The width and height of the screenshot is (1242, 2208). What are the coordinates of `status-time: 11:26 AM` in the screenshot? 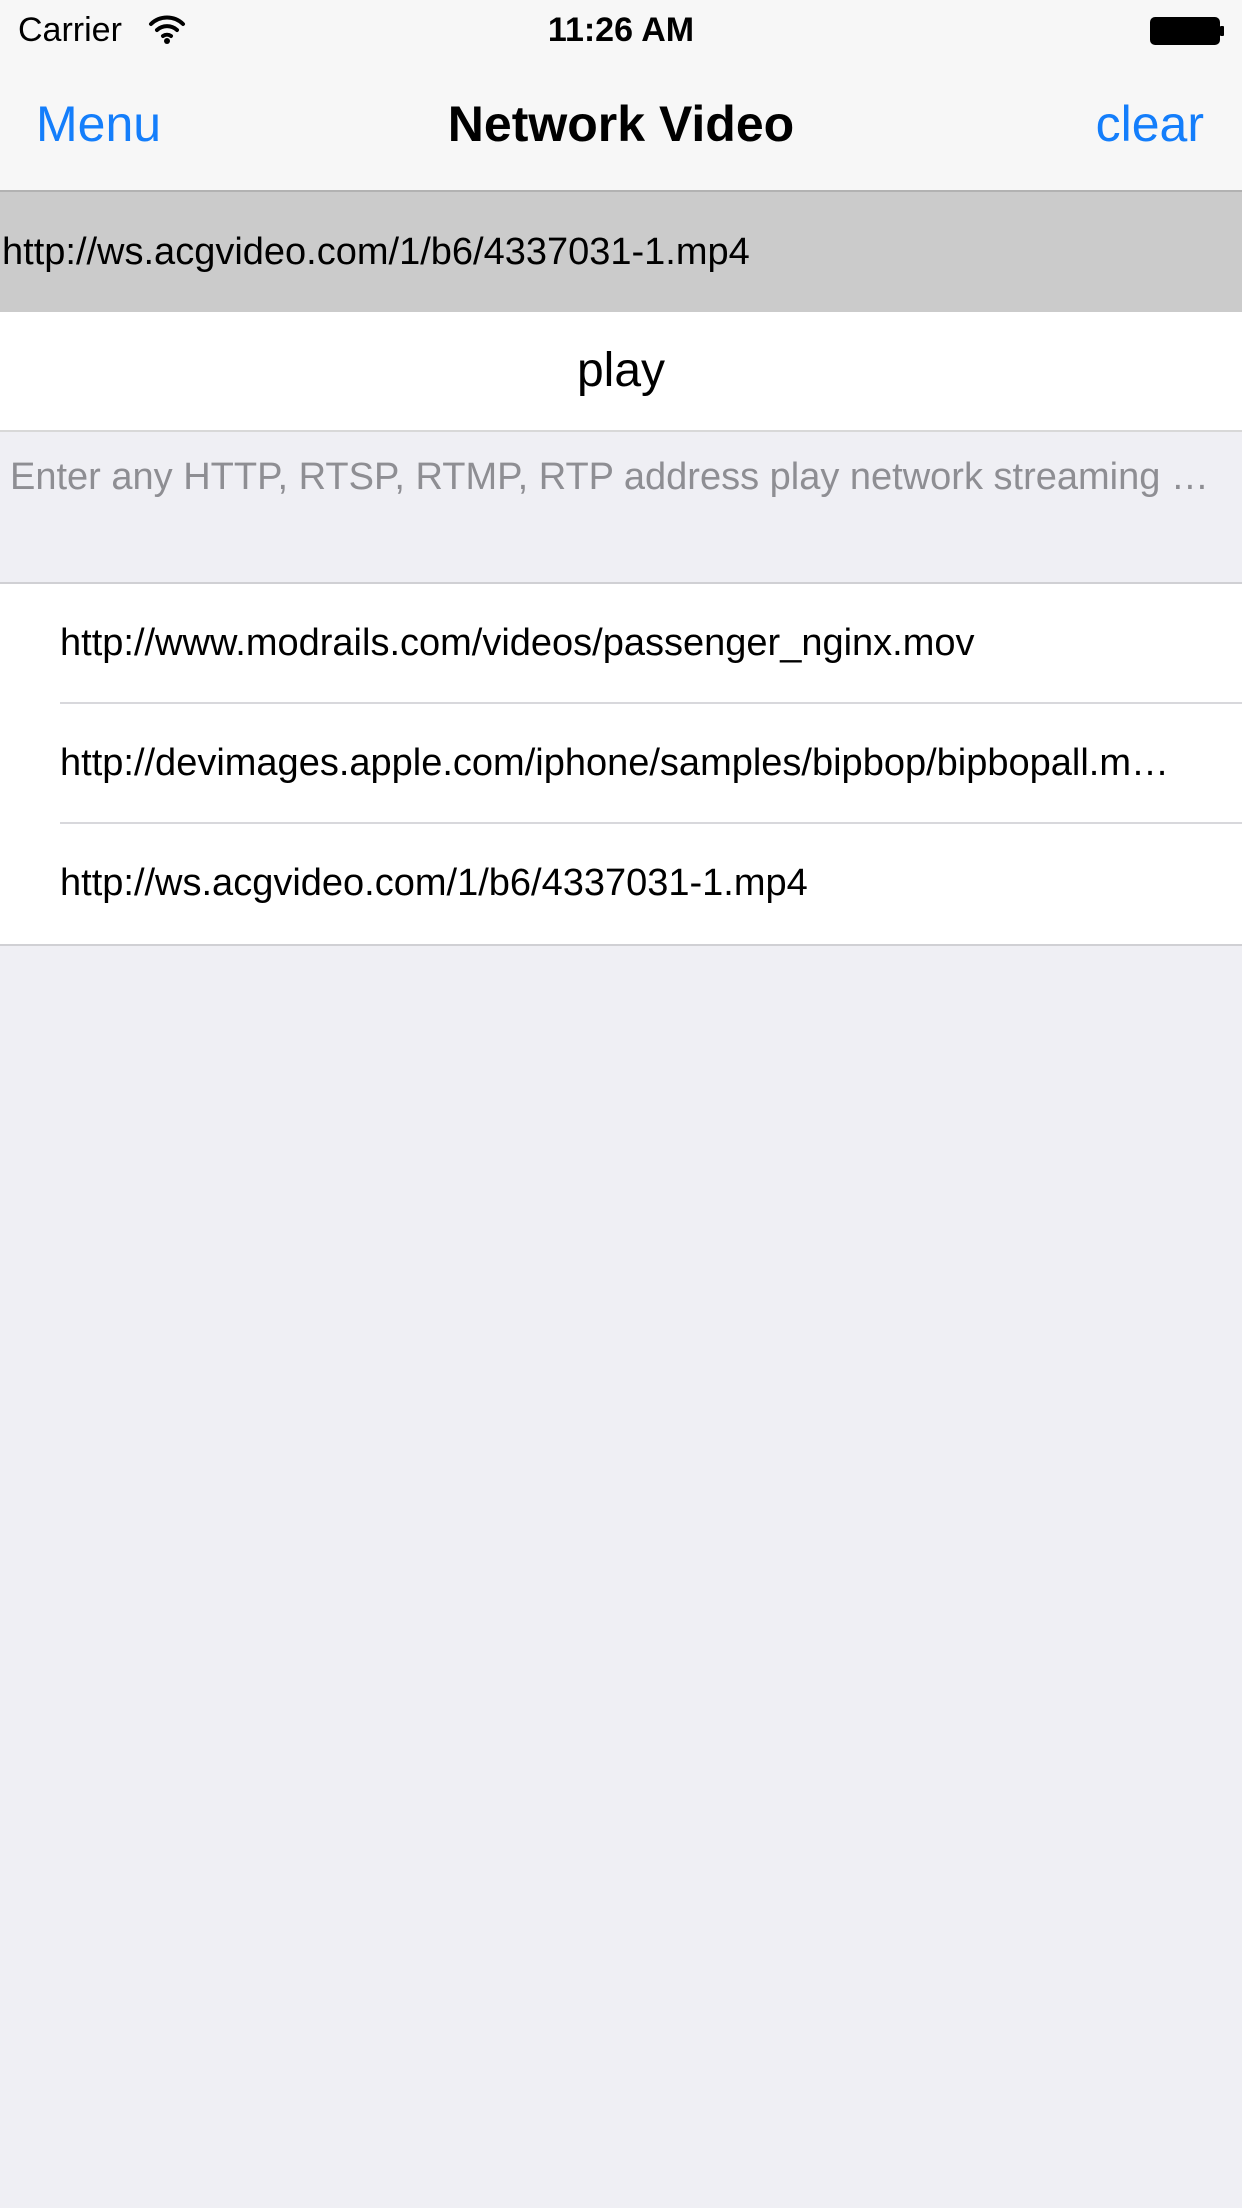 It's located at (621, 30).